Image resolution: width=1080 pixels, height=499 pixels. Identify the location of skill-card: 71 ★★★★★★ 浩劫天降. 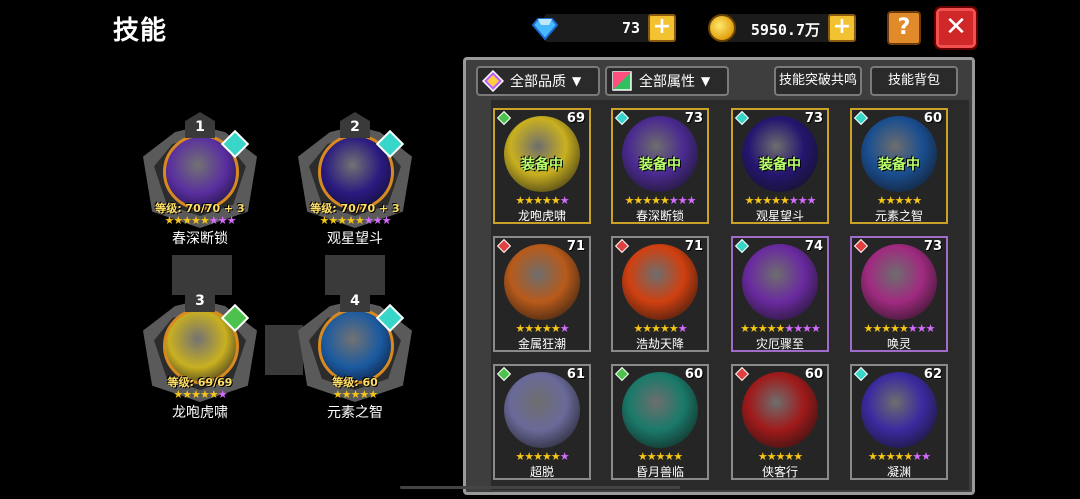
(660, 294).